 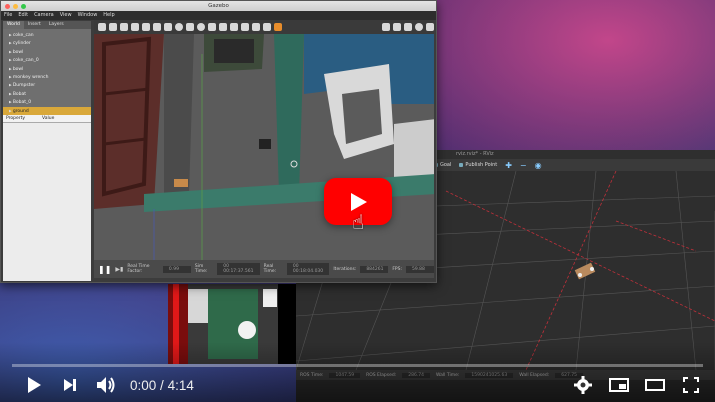 I want to click on tab-layers: Layers, so click(x=56, y=25).